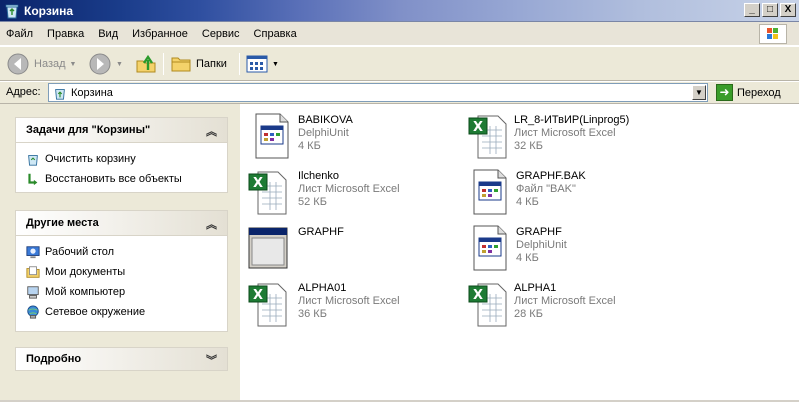 Image resolution: width=799 pixels, height=402 pixels. What do you see at coordinates (268, 248) in the screenshot?
I see `application-window-icon` at bounding box center [268, 248].